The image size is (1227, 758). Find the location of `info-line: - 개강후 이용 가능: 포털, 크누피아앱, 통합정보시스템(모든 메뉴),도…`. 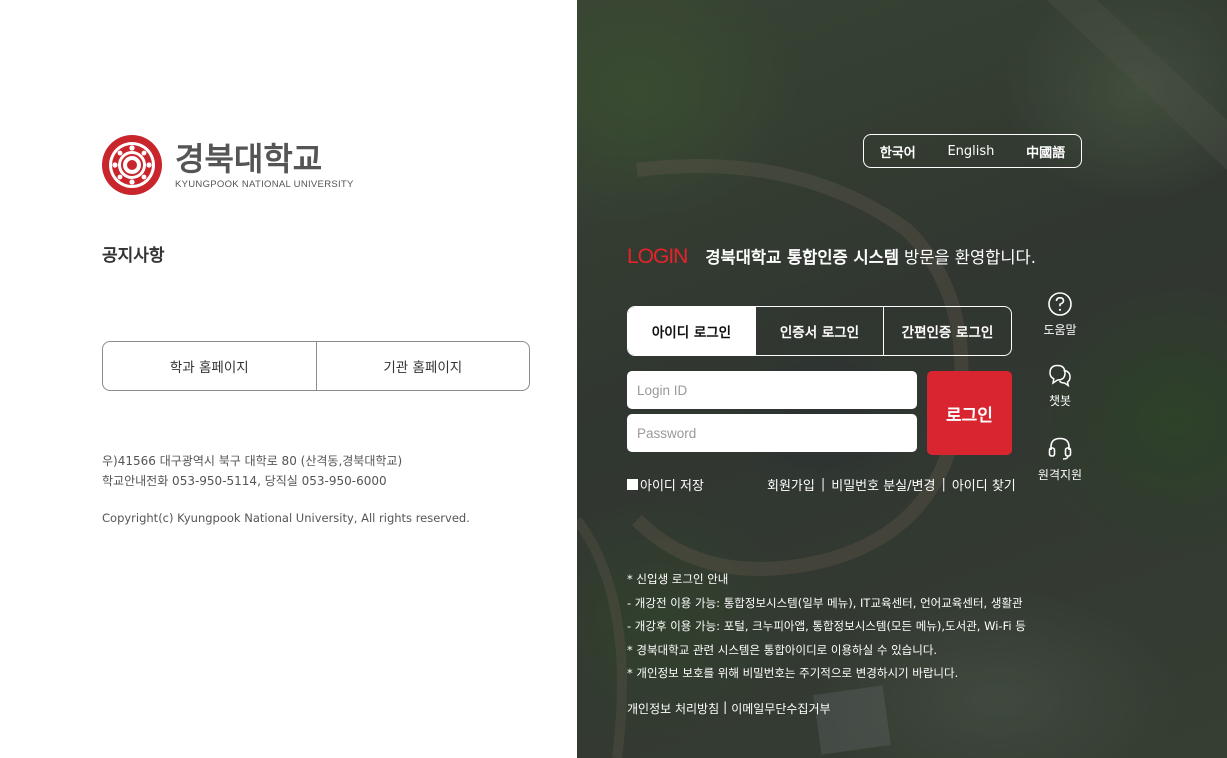

info-line: - 개강후 이용 가능: 포털, 크누피아앱, 통합정보시스템(모든 메뉴),도… is located at coordinates (826, 626).